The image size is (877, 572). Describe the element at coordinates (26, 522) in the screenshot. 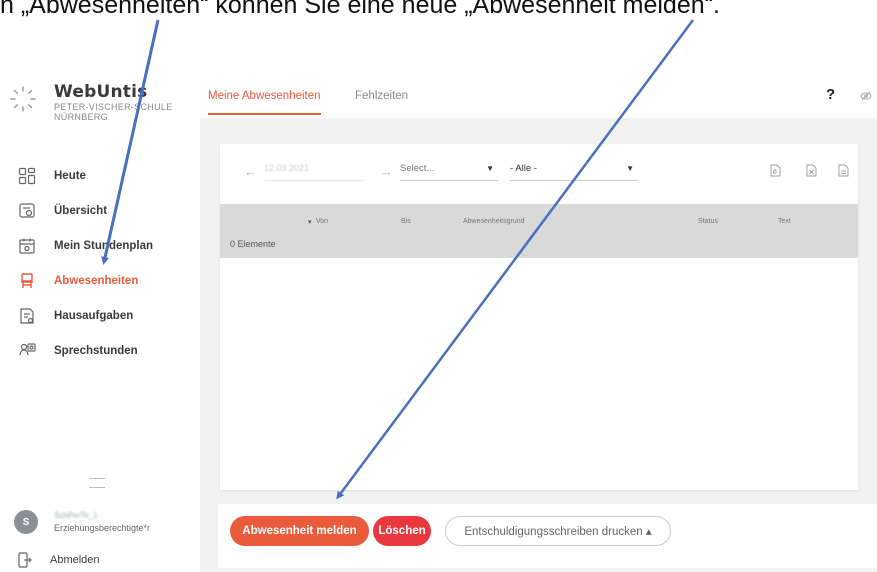

I see `avatar: S` at that location.